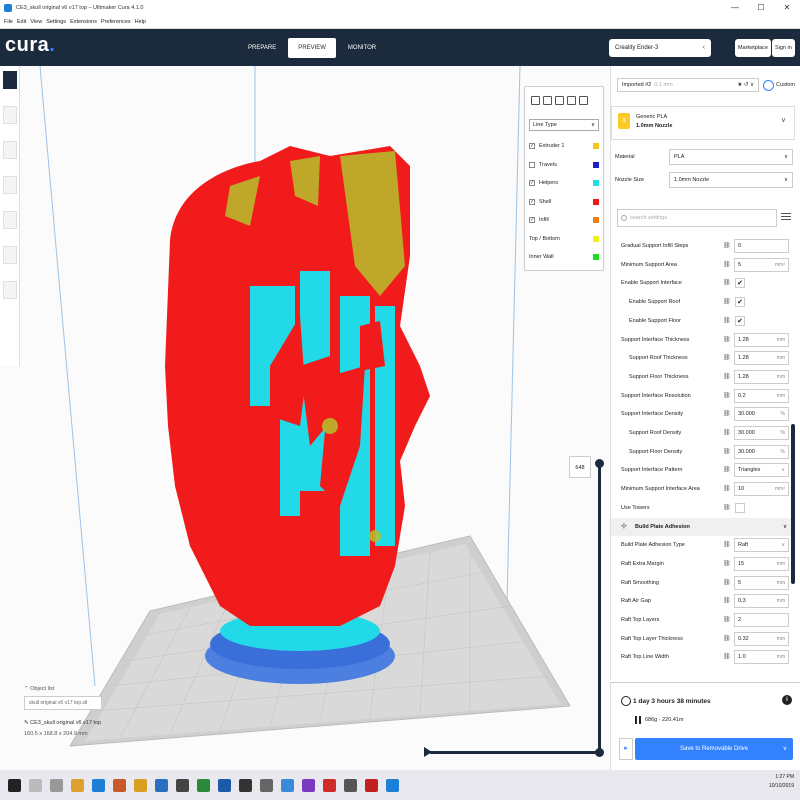  I want to click on setting-value-input: 0.2 mm, so click(761, 395).